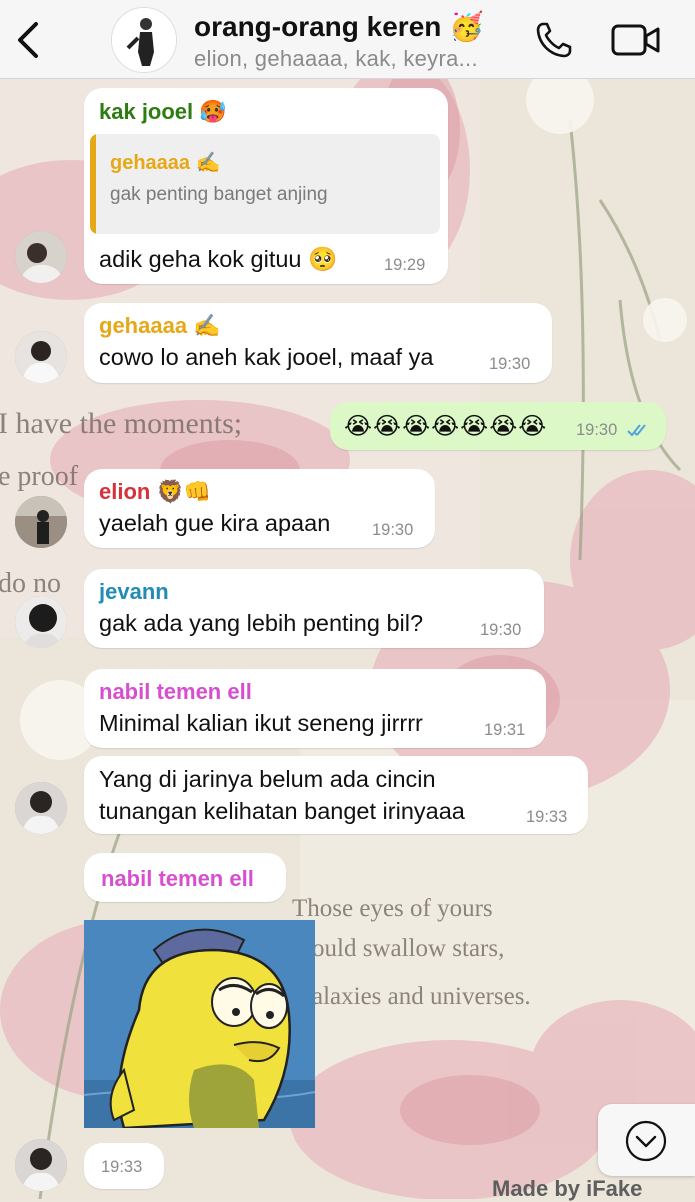 This screenshot has height=1202, width=695. I want to click on message-text: 😭😭😭😭😭😭😭, so click(446, 426).